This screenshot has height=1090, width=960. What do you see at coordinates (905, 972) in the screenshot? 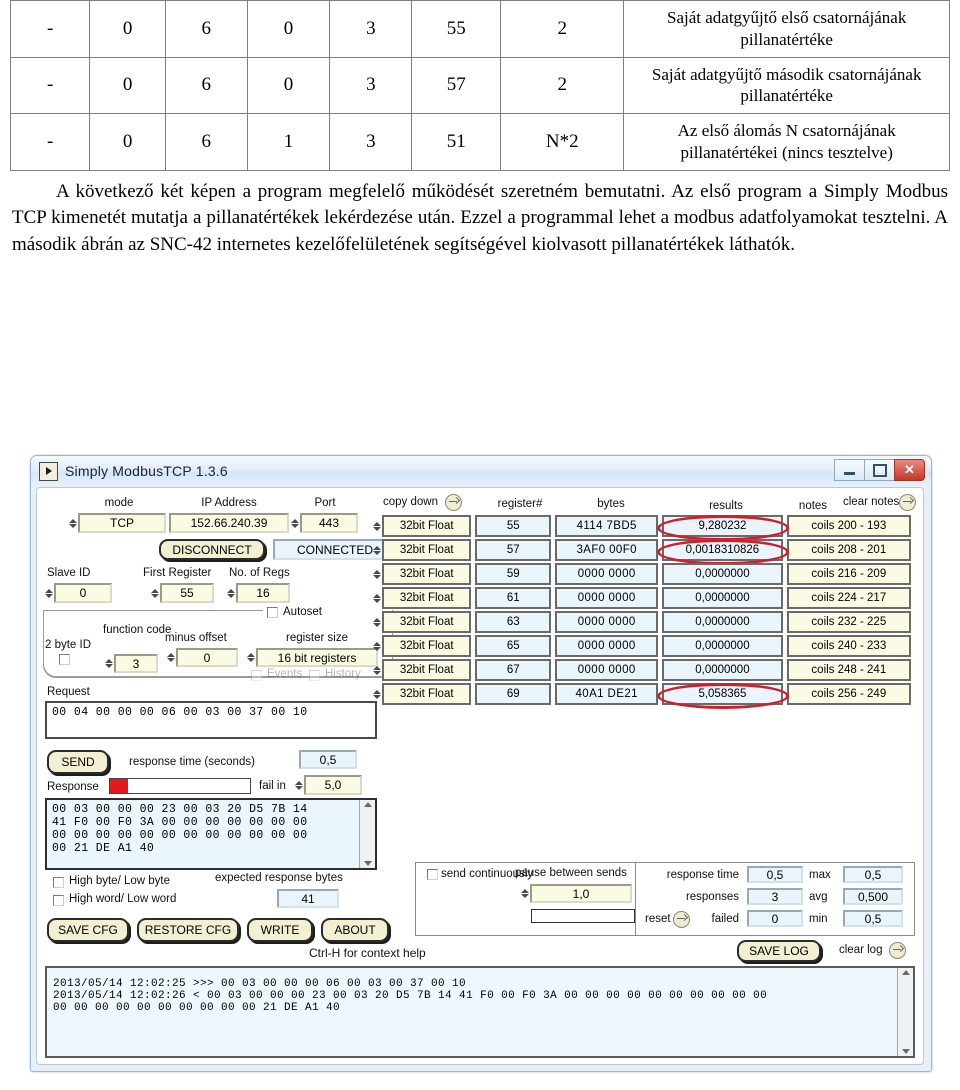
I see `log-scroll-up-icon` at bounding box center [905, 972].